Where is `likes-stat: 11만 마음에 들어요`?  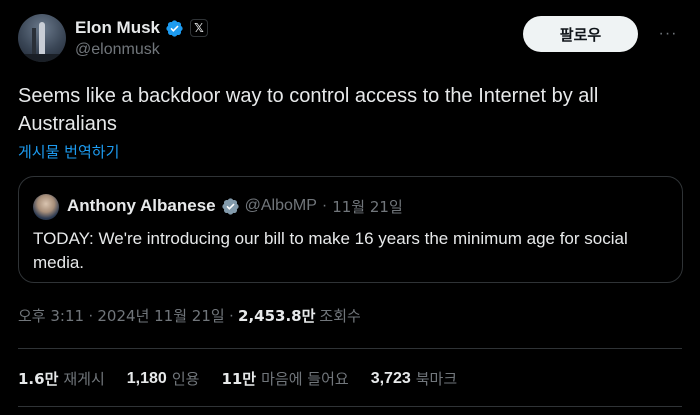 likes-stat: 11만 마음에 들어요 is located at coordinates (284, 378).